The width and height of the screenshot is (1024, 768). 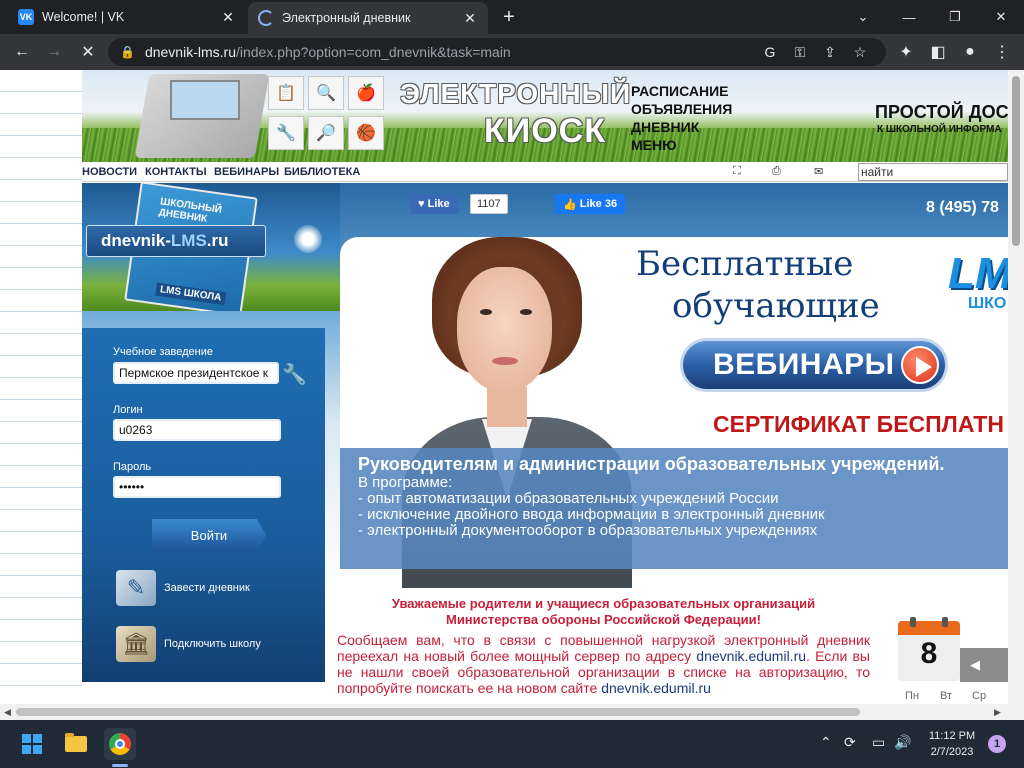 I want to click on sync-icon: ⟳, so click(x=850, y=742).